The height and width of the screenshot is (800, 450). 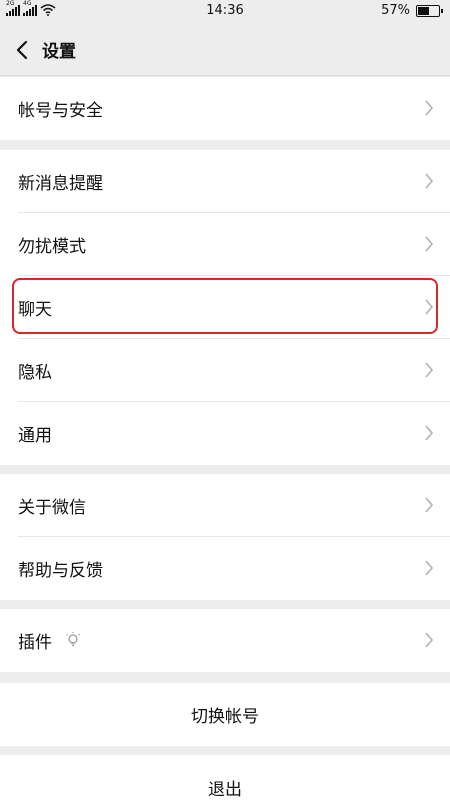 What do you see at coordinates (225, 244) in the screenshot?
I see `settings-item-do-not-disturb: 勿扰模式` at bounding box center [225, 244].